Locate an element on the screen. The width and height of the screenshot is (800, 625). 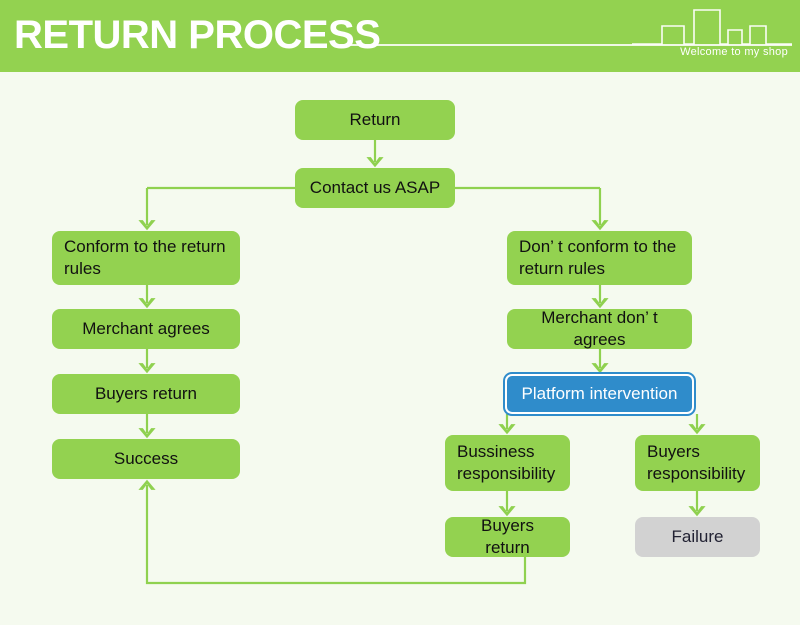
node-label: Contact us ASAP is located at coordinates (375, 187).